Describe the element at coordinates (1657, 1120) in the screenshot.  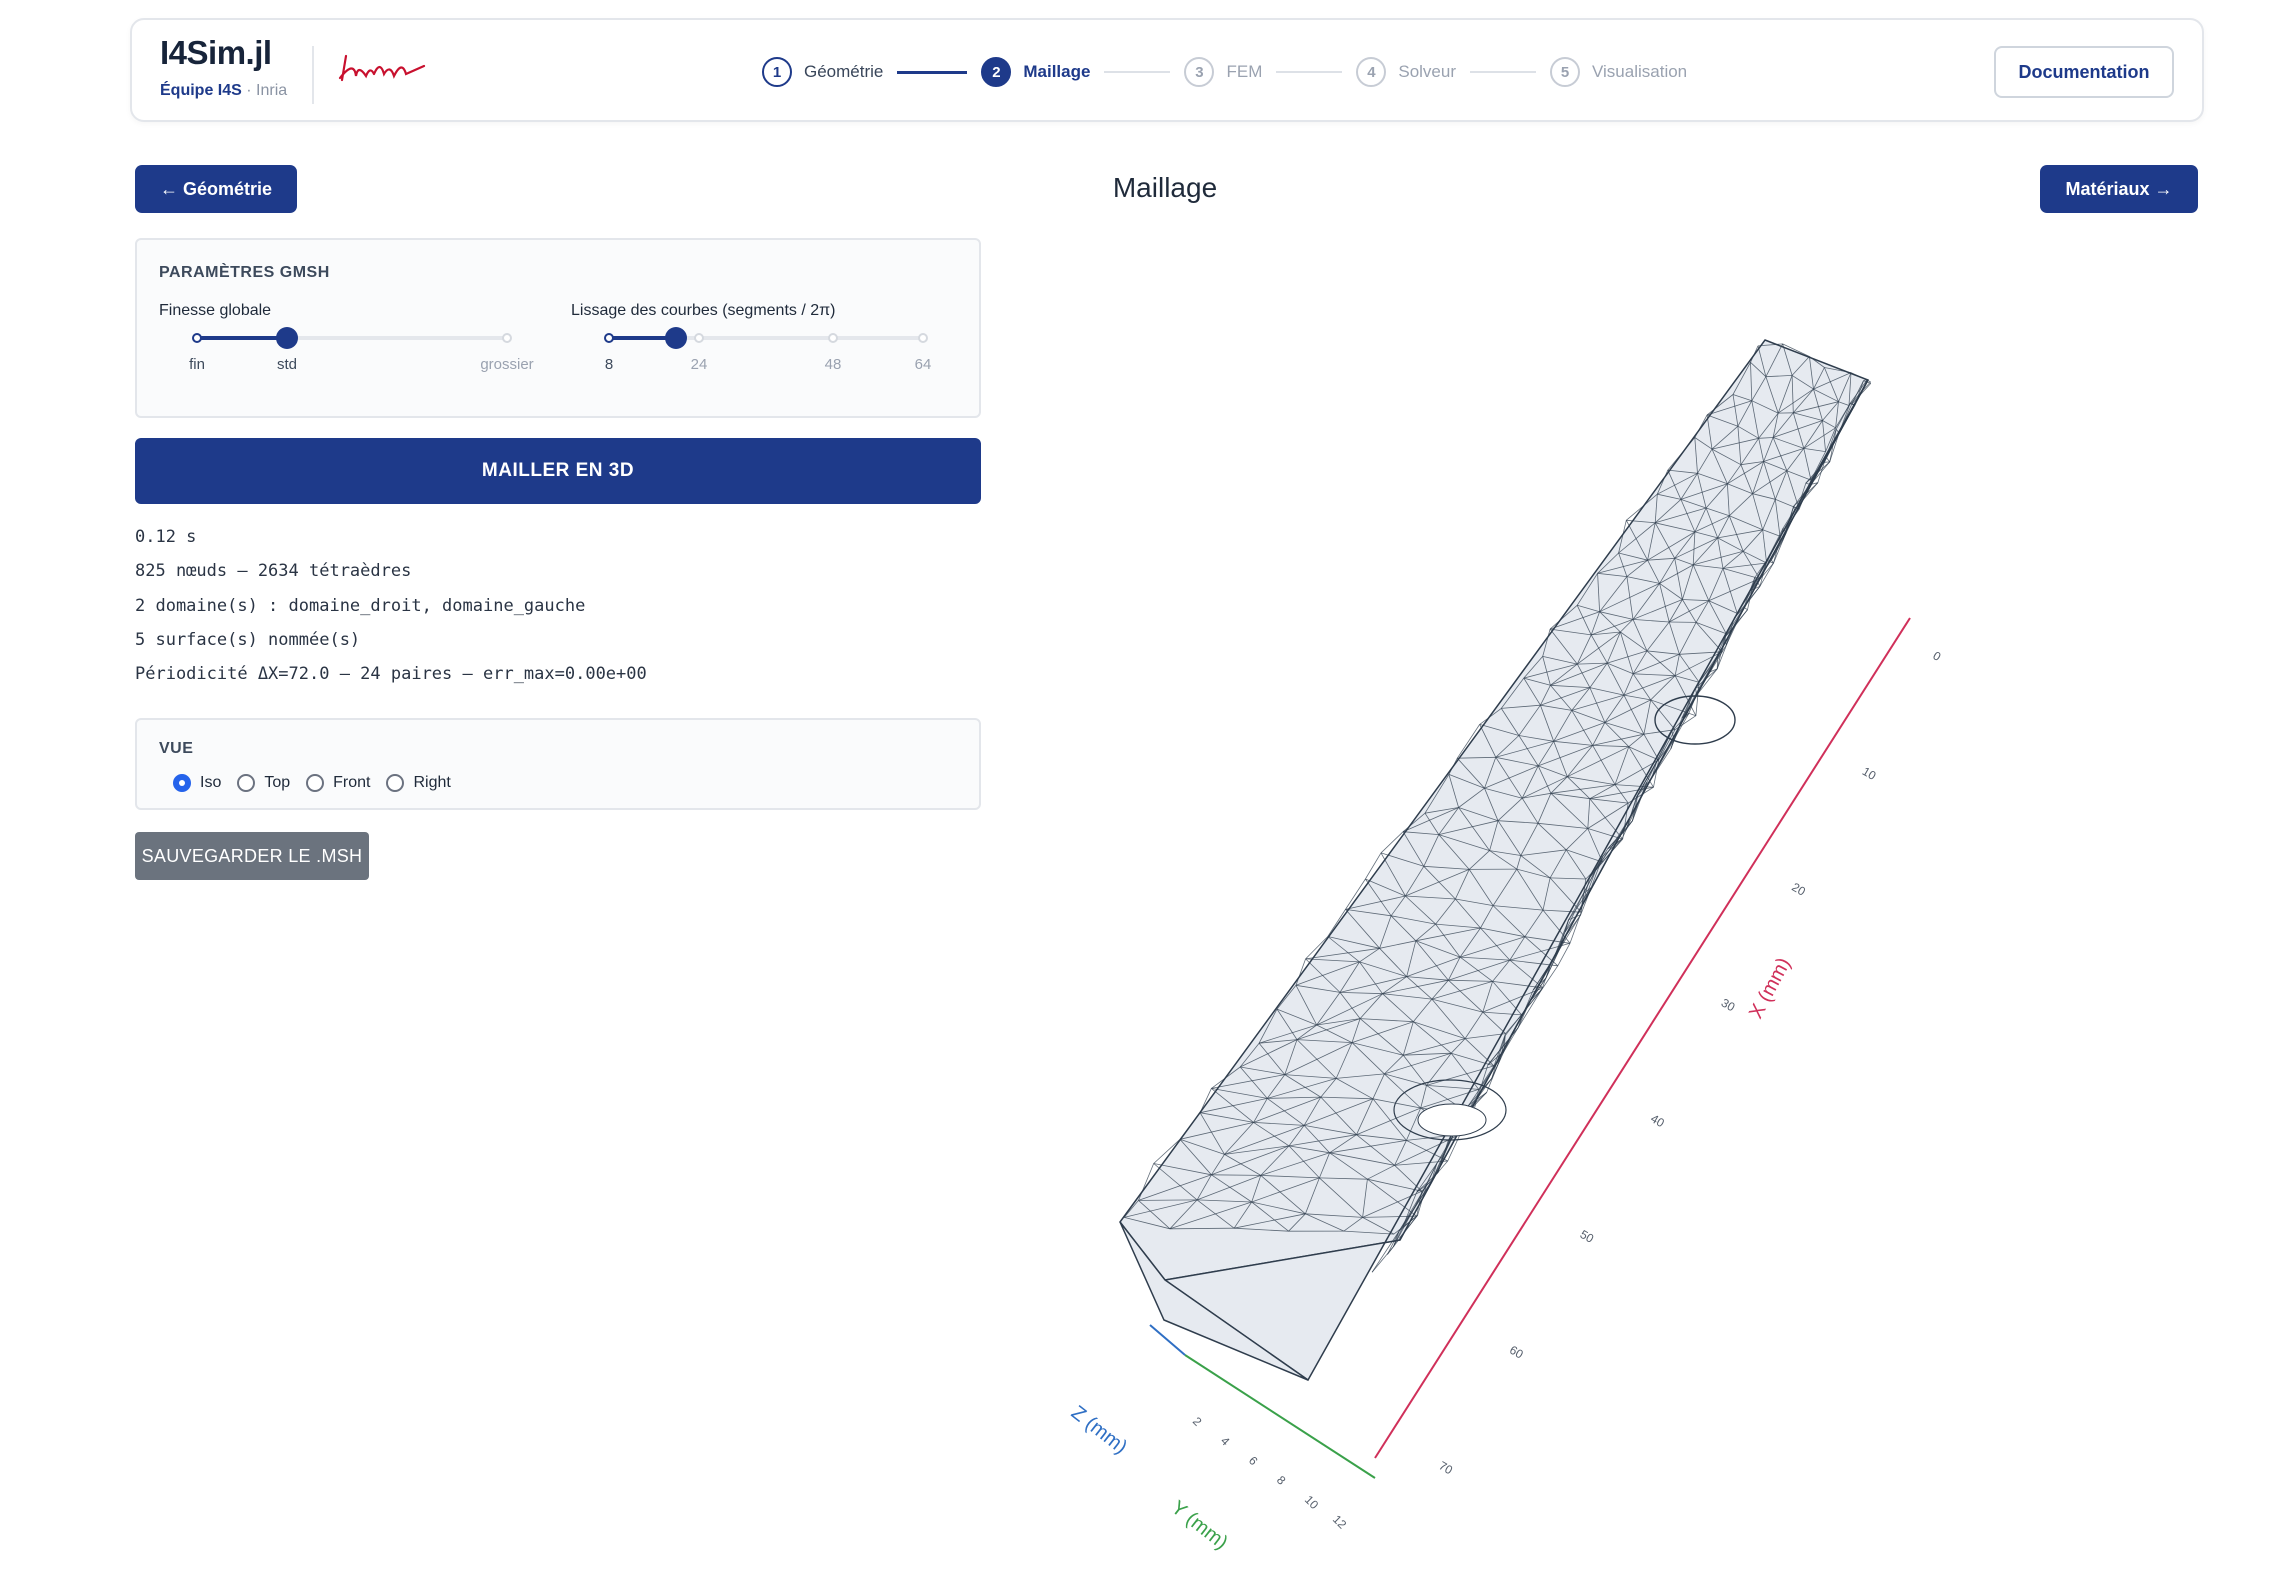
I see `x-tick-label: 40` at that location.